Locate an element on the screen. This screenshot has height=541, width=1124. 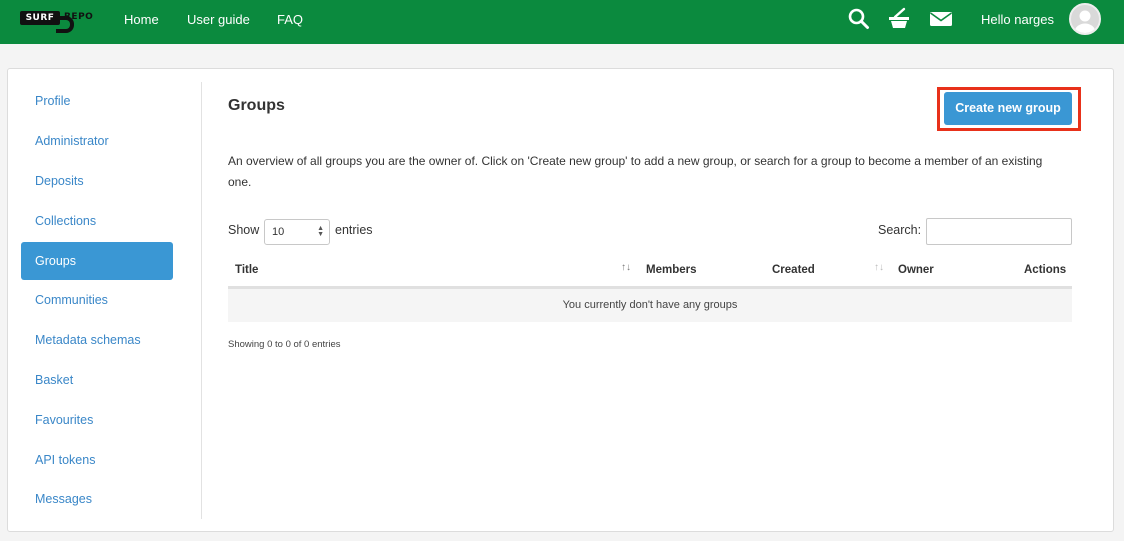
table-empty-row: You currently don't have any groups is located at coordinates (650, 305).